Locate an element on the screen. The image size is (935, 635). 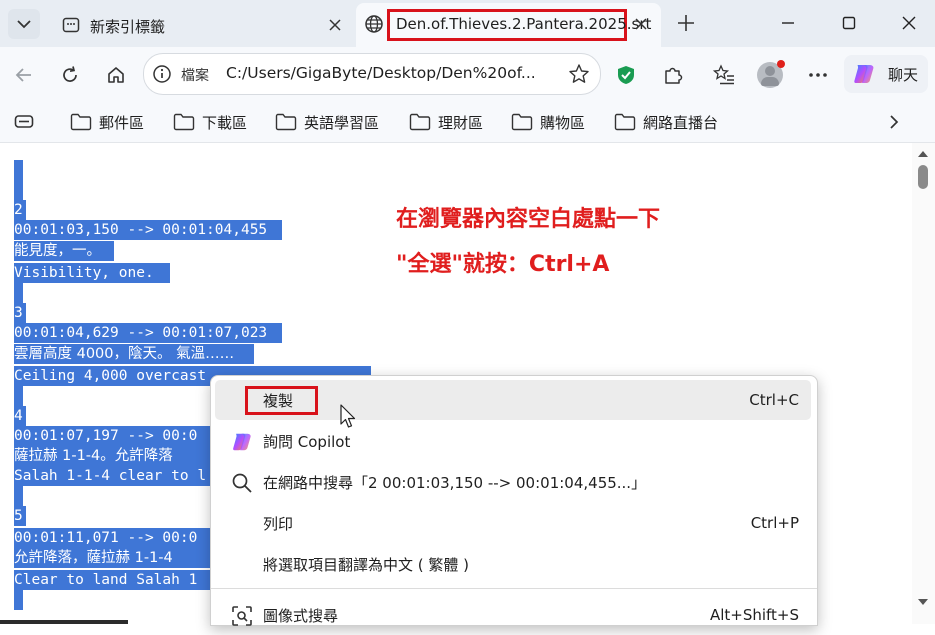
close-window-button is located at coordinates (909, 23).